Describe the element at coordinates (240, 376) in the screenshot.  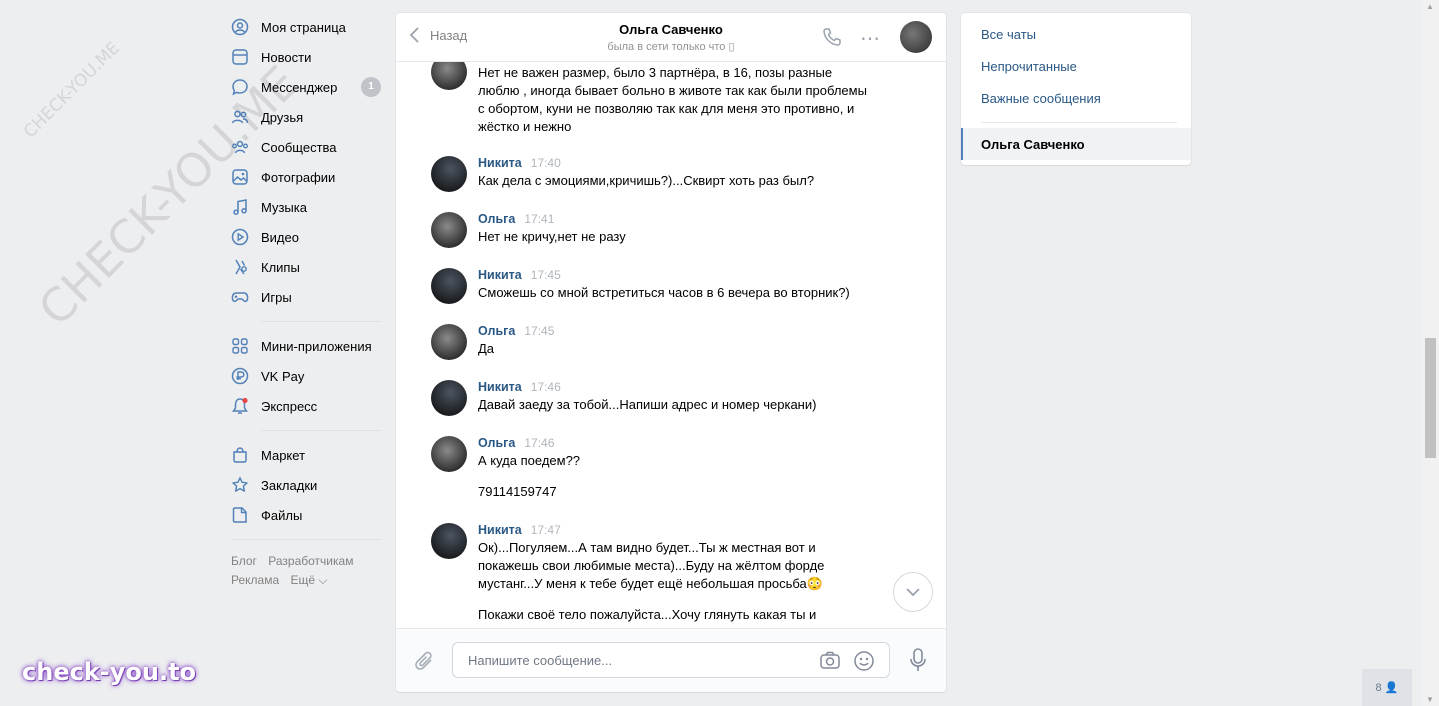
I see `vkpay-icon` at that location.